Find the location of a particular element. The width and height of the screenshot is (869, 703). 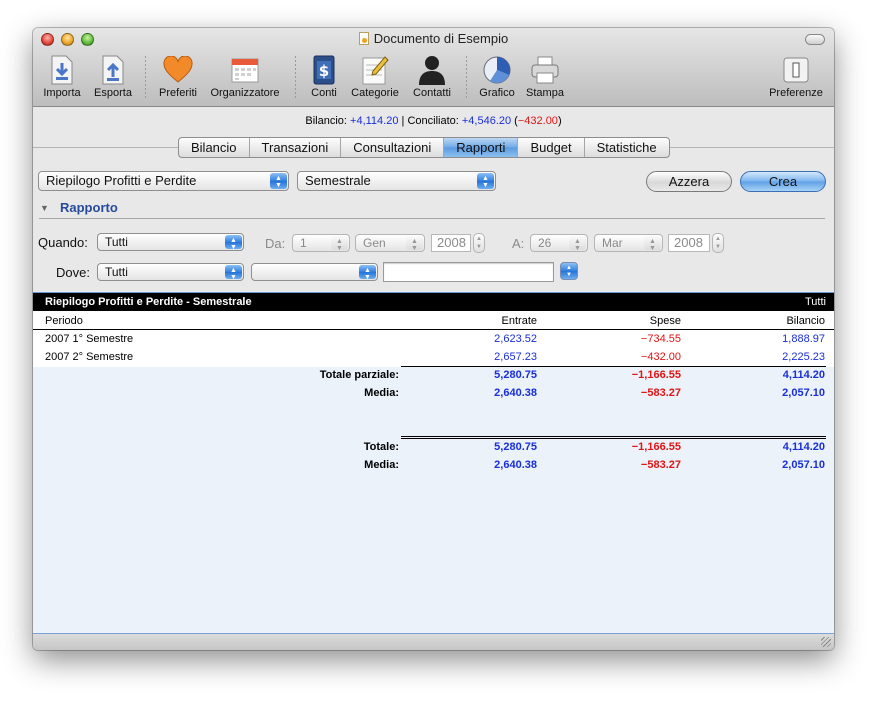

organizer-button: Organizzatore is located at coordinates (245, 77).